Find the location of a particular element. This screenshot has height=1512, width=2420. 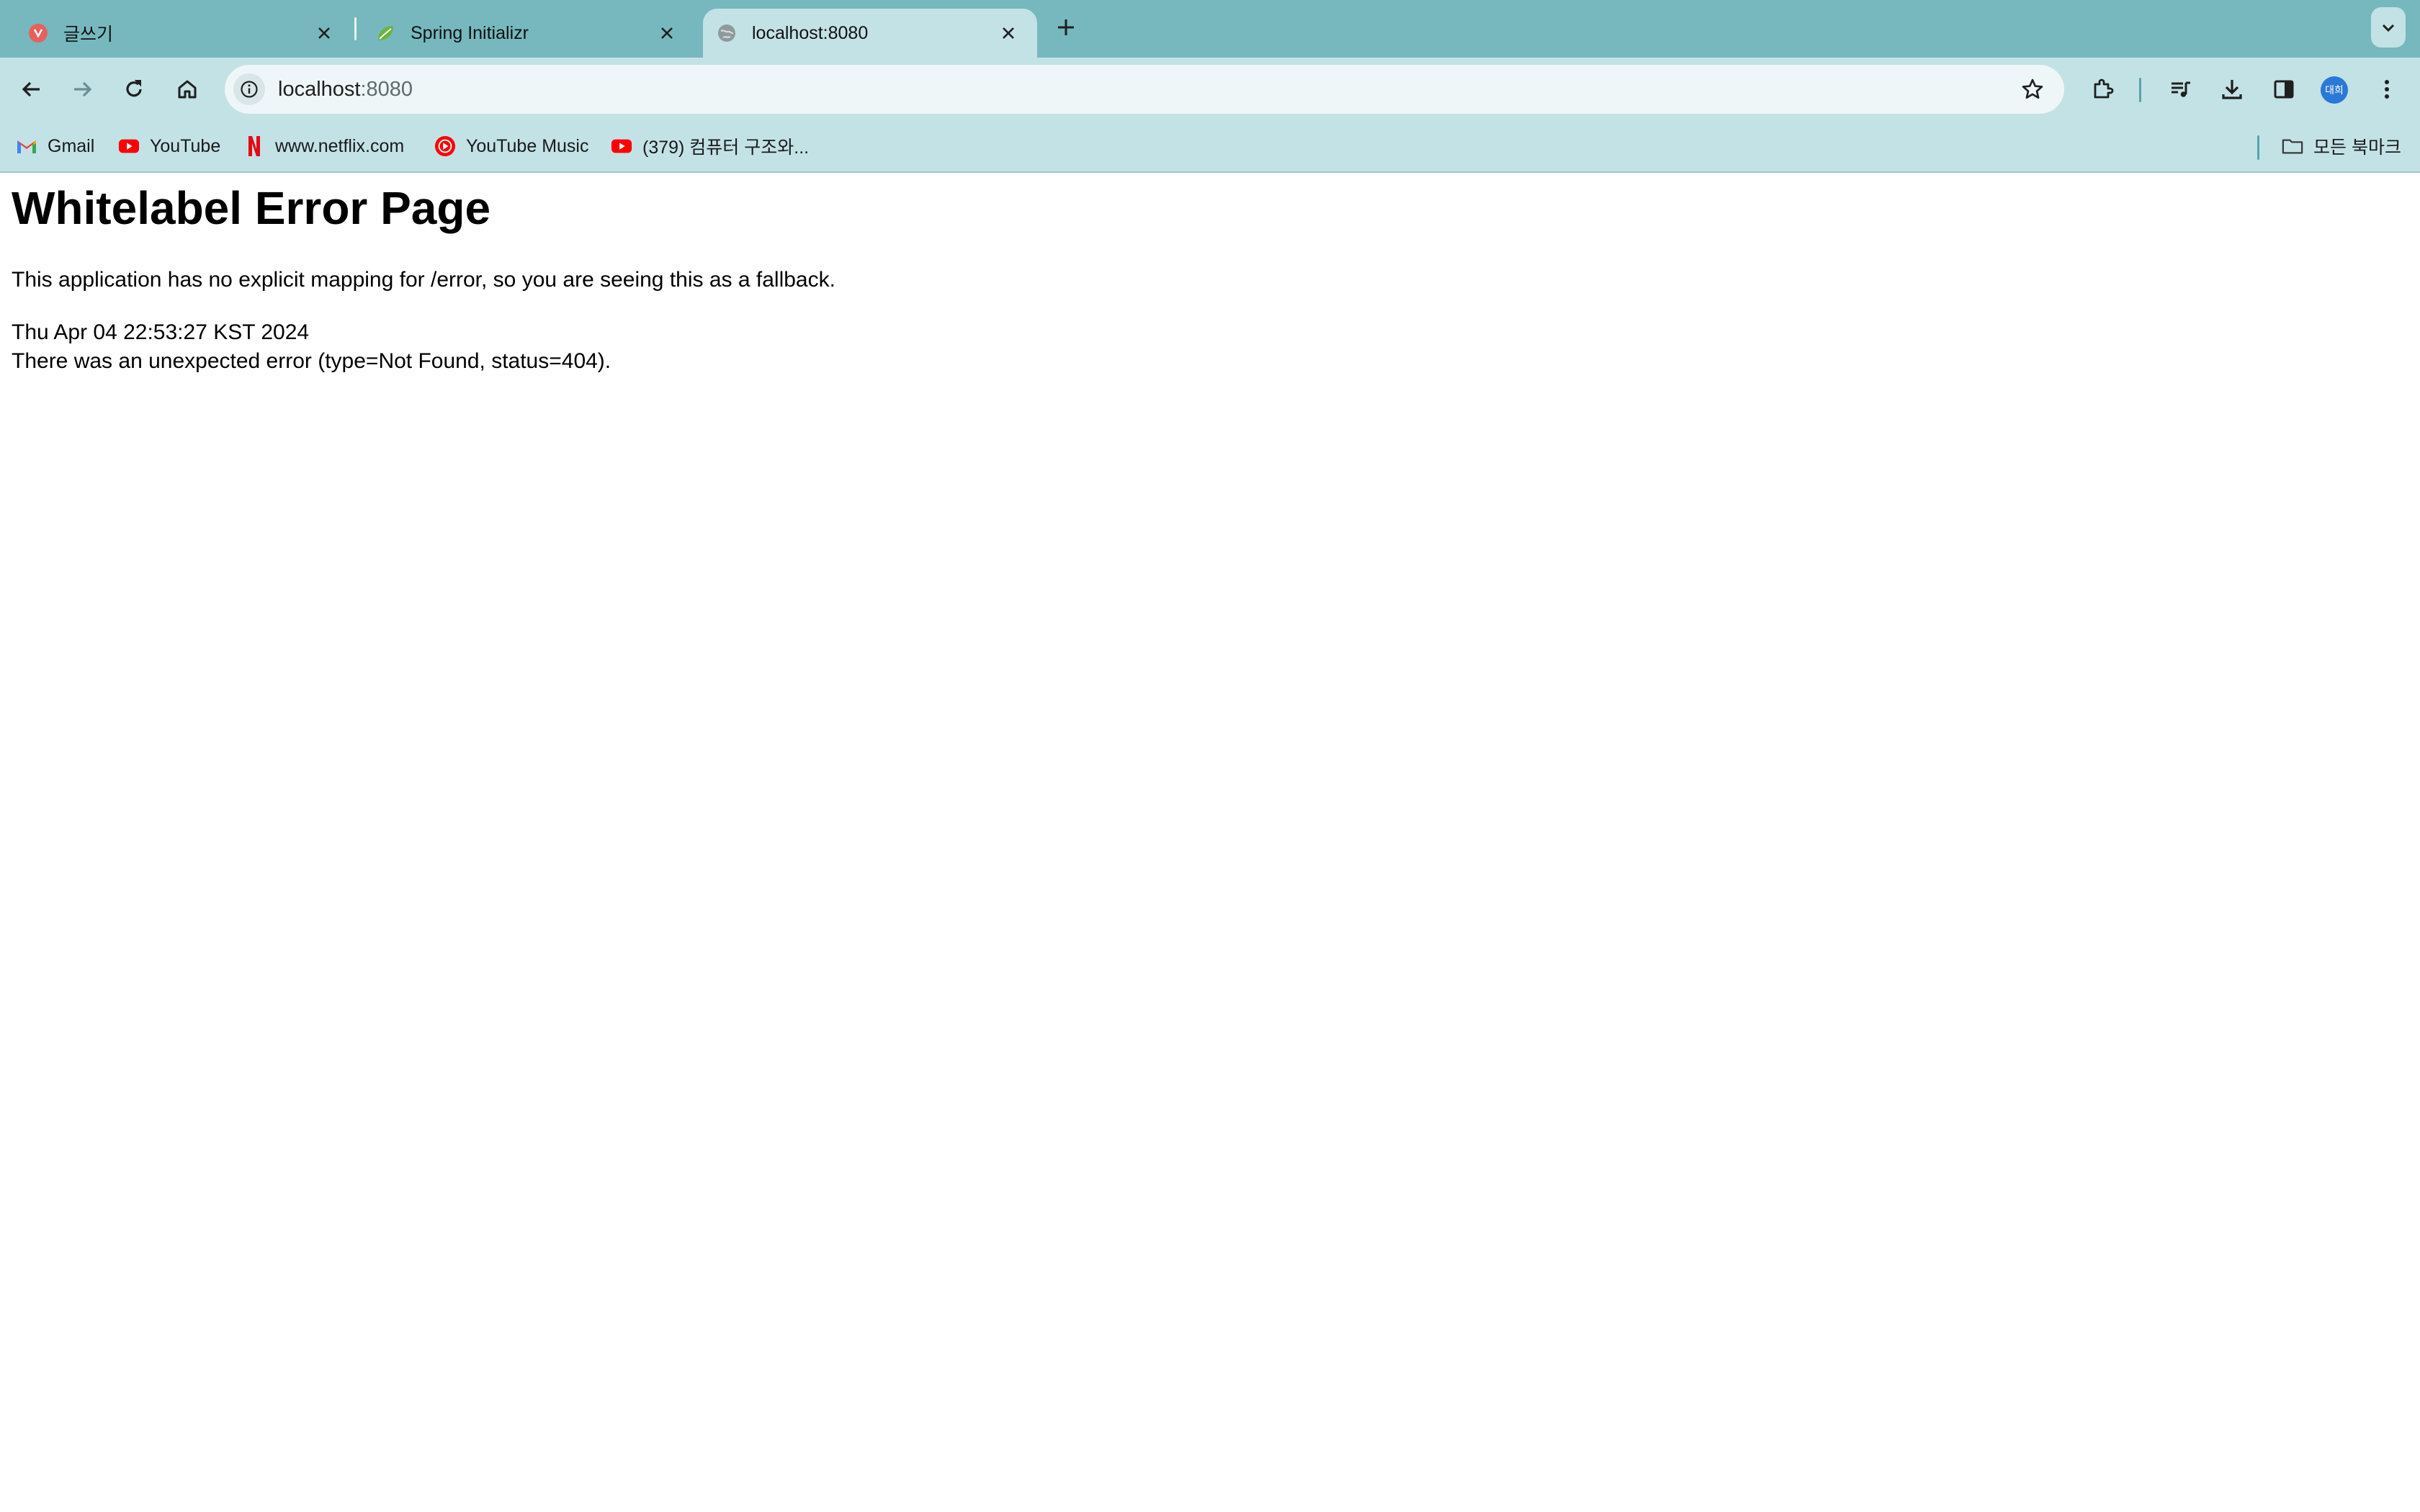

side-panel-icon is located at coordinates (2284, 89).